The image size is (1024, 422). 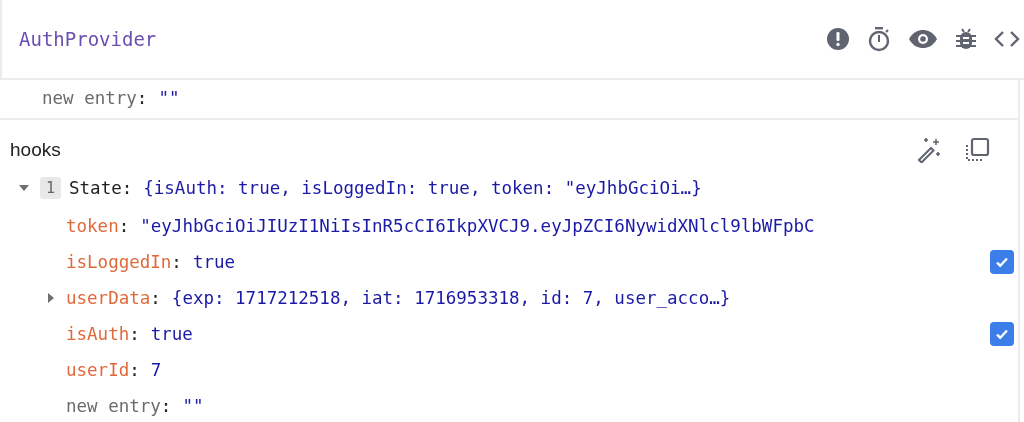 I want to click on prop-key: new entry, so click(x=89, y=98).